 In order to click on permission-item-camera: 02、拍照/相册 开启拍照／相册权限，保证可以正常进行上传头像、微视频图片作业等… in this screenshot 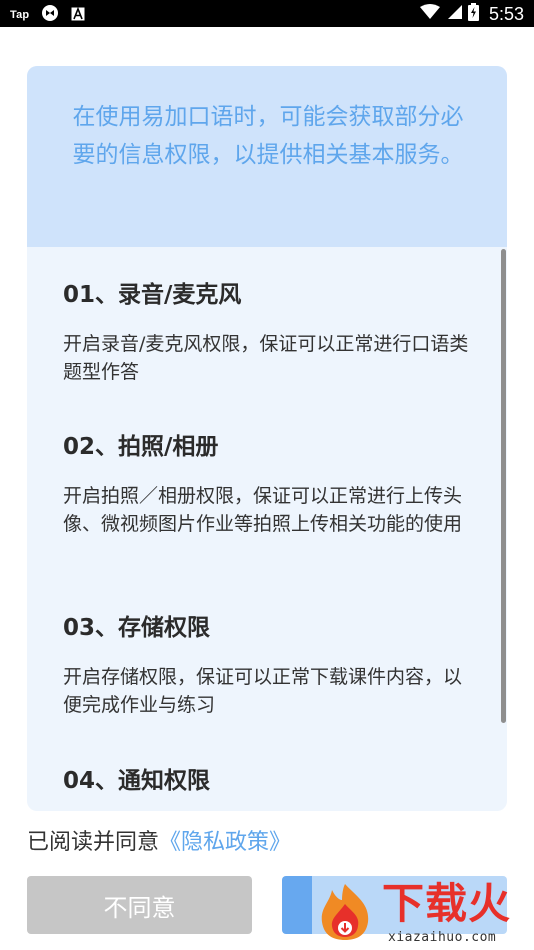, I will do `click(268, 485)`.